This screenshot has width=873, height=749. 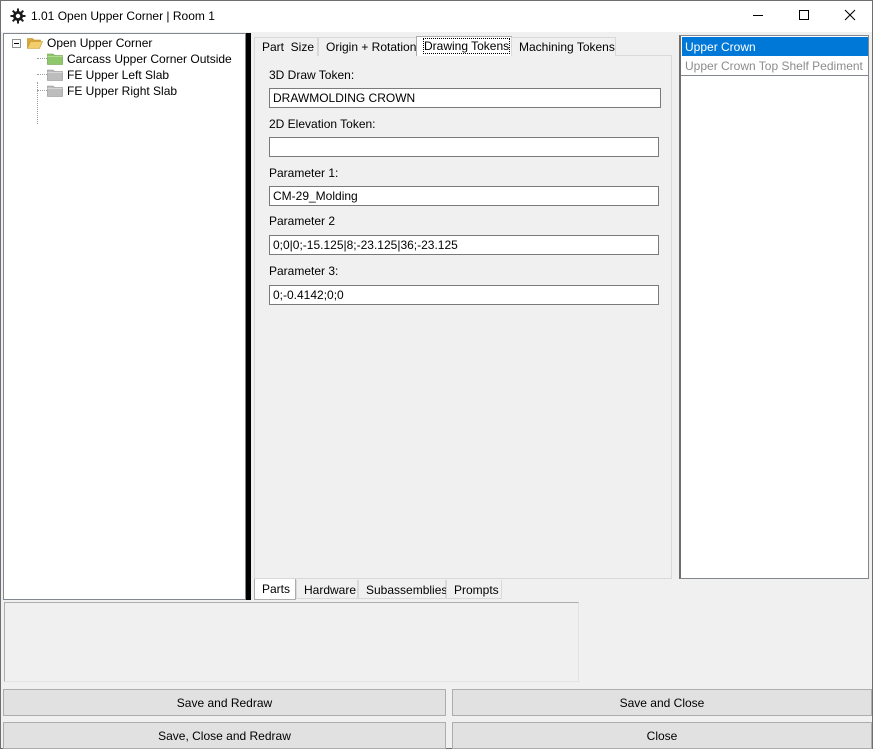 I want to click on parameter1-label: Parameter 1:, so click(x=304, y=173).